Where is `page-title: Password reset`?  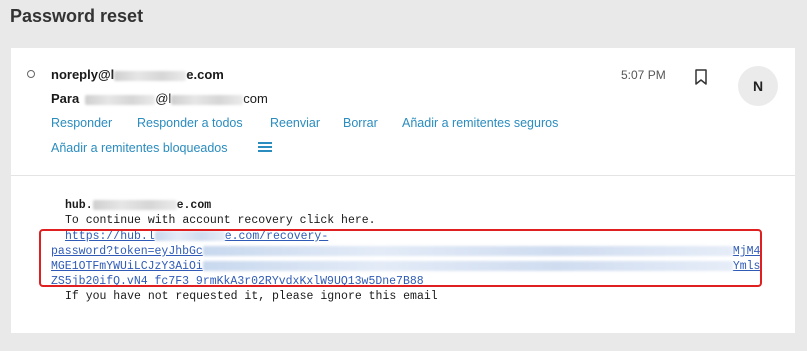 page-title: Password reset is located at coordinates (77, 16).